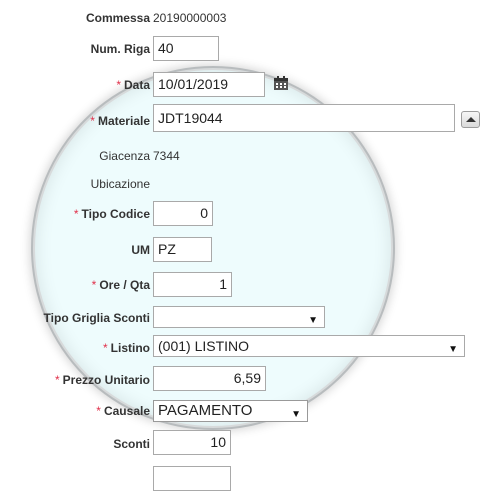 Image resolution: width=484 pixels, height=491 pixels. I want to click on num-riga-input: 40, so click(186, 48).